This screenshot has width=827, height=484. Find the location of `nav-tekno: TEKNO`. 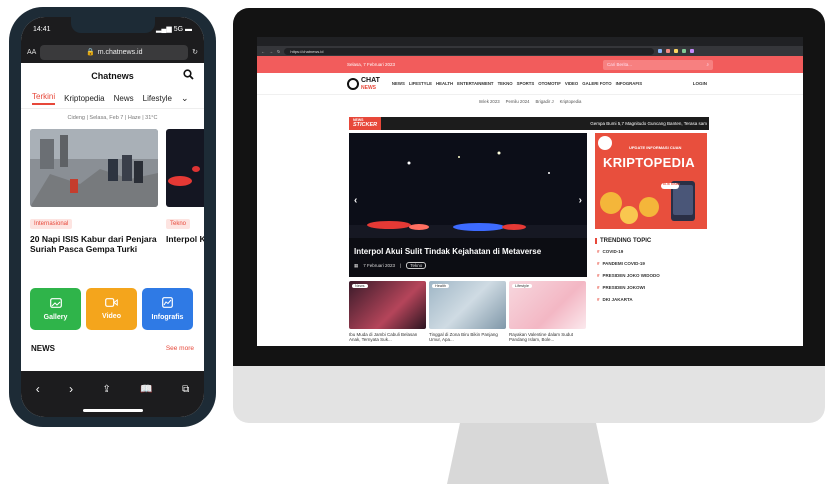

nav-tekno: TEKNO is located at coordinates (505, 83).